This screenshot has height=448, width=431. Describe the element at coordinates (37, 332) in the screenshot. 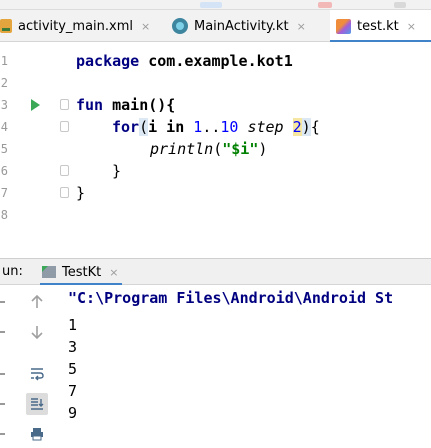

I see `arrow-down-icon` at that location.